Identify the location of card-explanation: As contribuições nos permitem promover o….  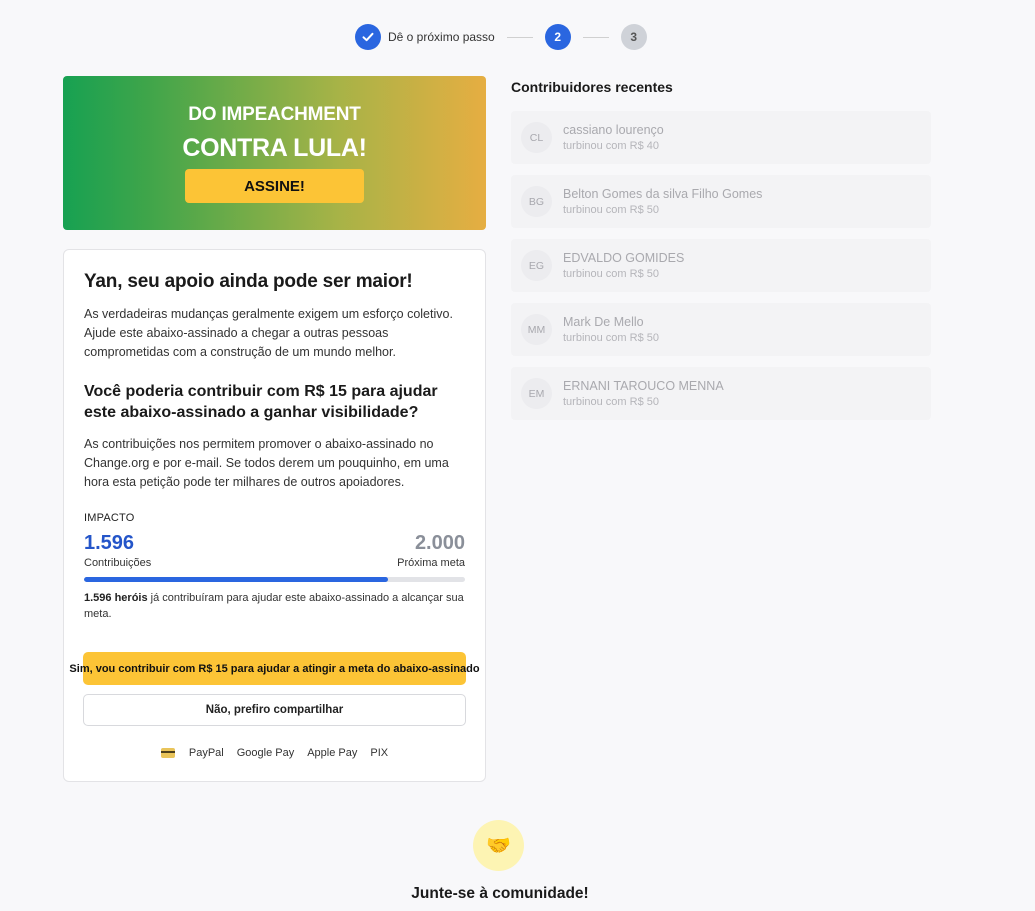
(266, 463).